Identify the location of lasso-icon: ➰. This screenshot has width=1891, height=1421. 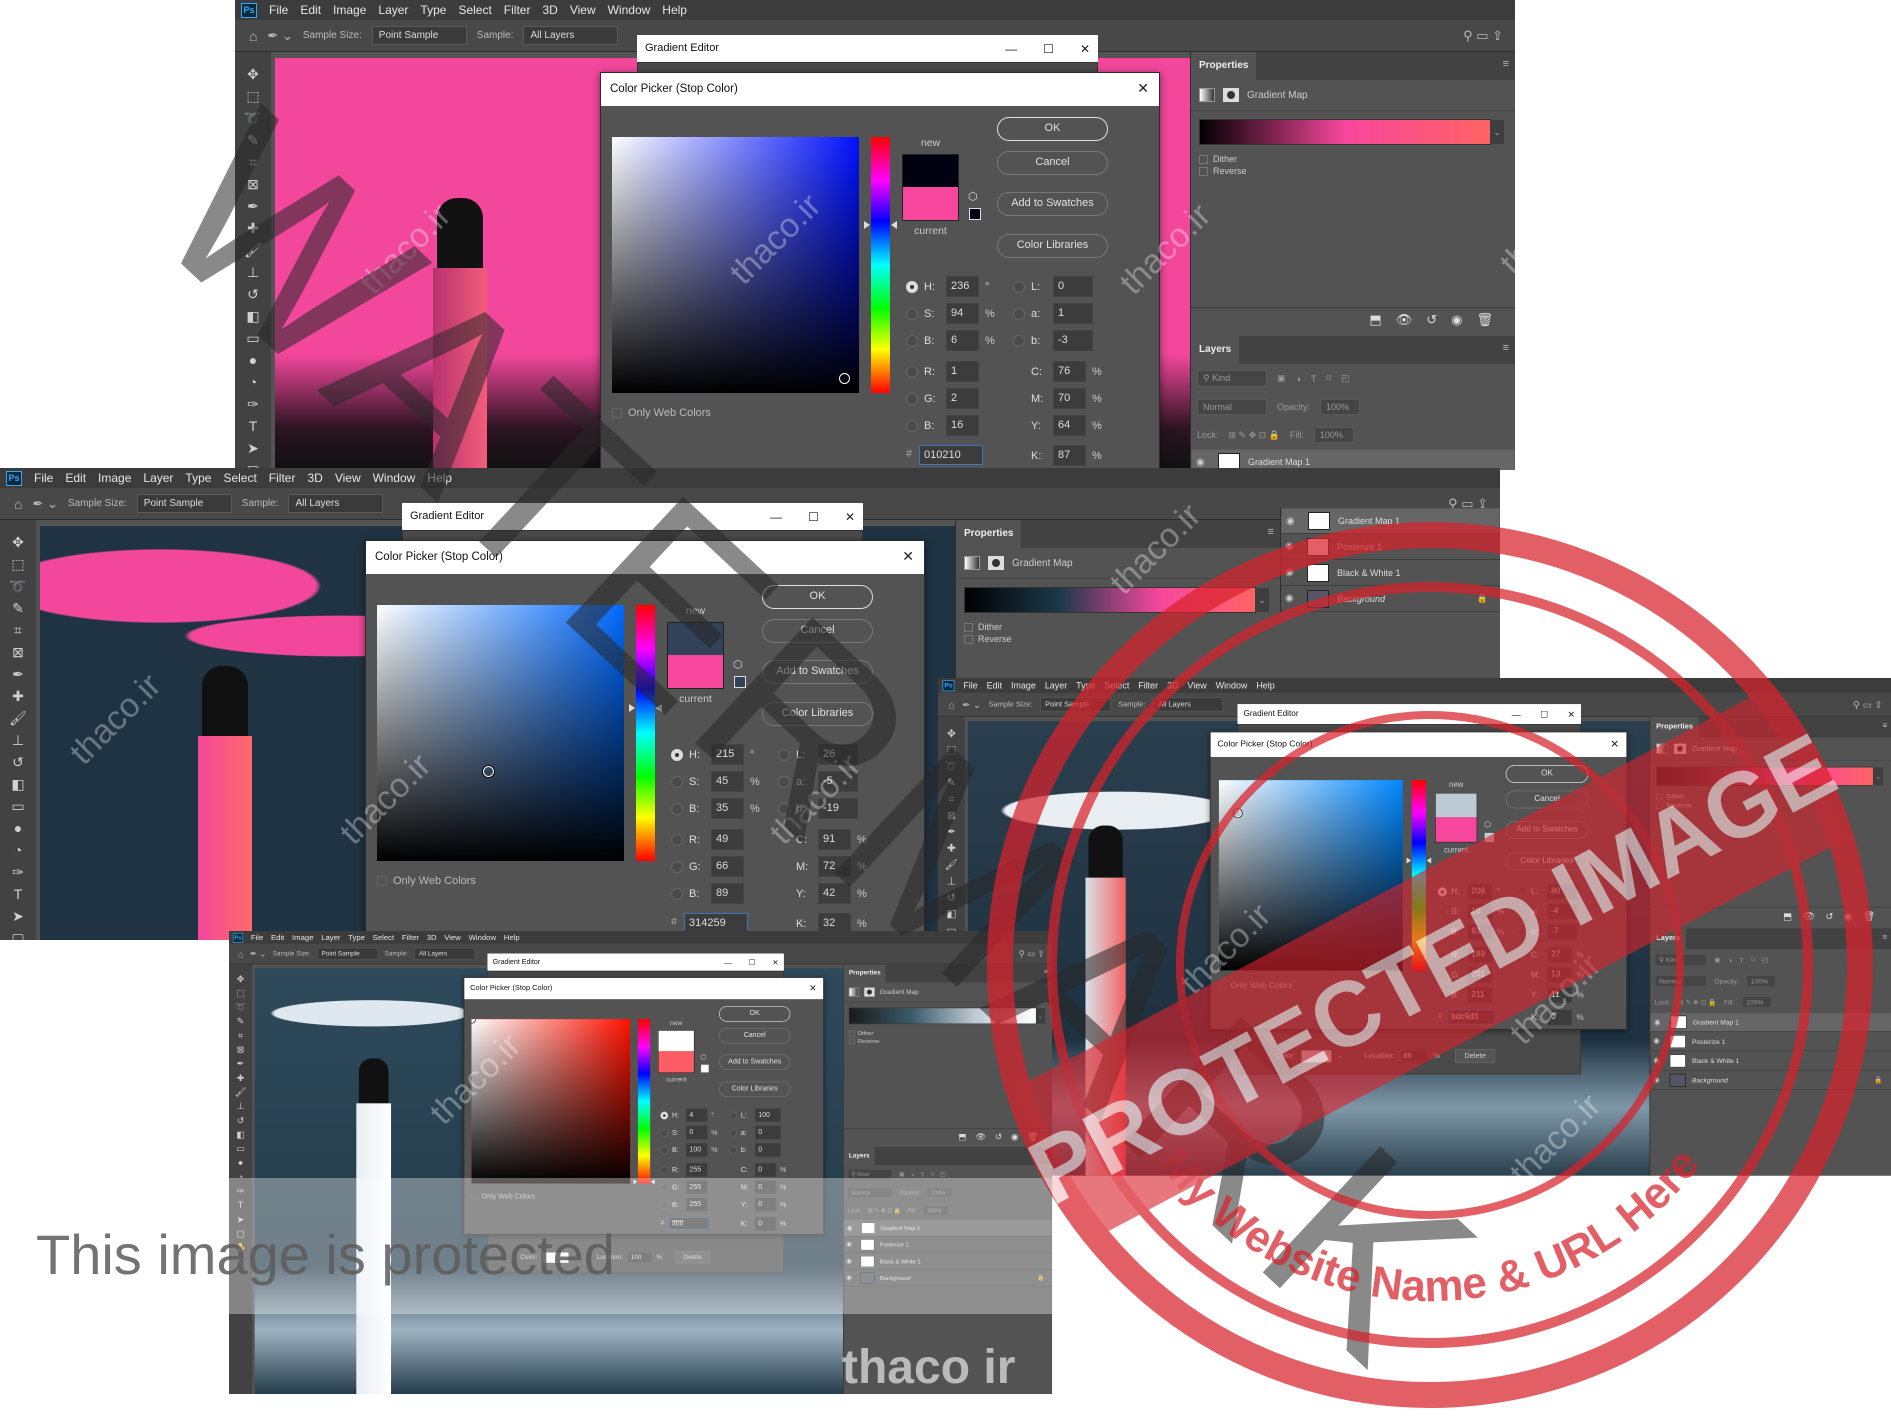
(18, 586).